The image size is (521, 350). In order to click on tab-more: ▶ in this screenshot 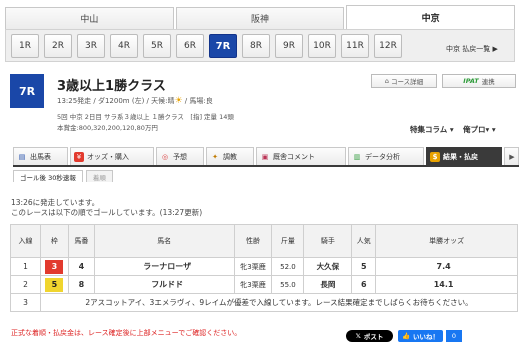, I will do `click(511, 156)`.